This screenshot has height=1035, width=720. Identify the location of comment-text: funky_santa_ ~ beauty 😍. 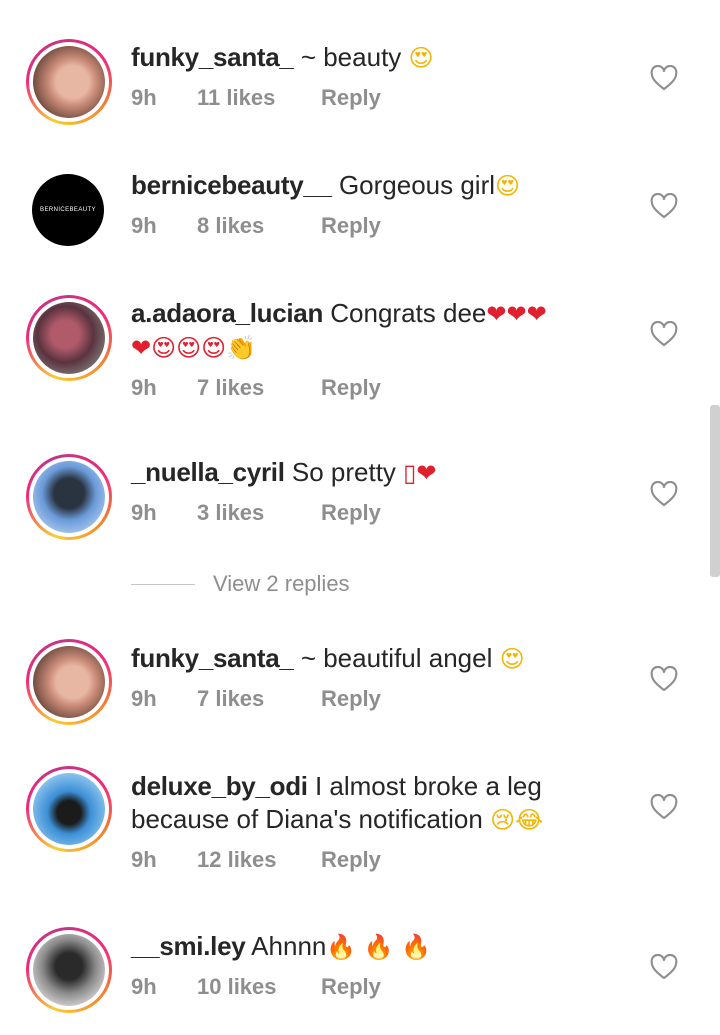
(282, 57).